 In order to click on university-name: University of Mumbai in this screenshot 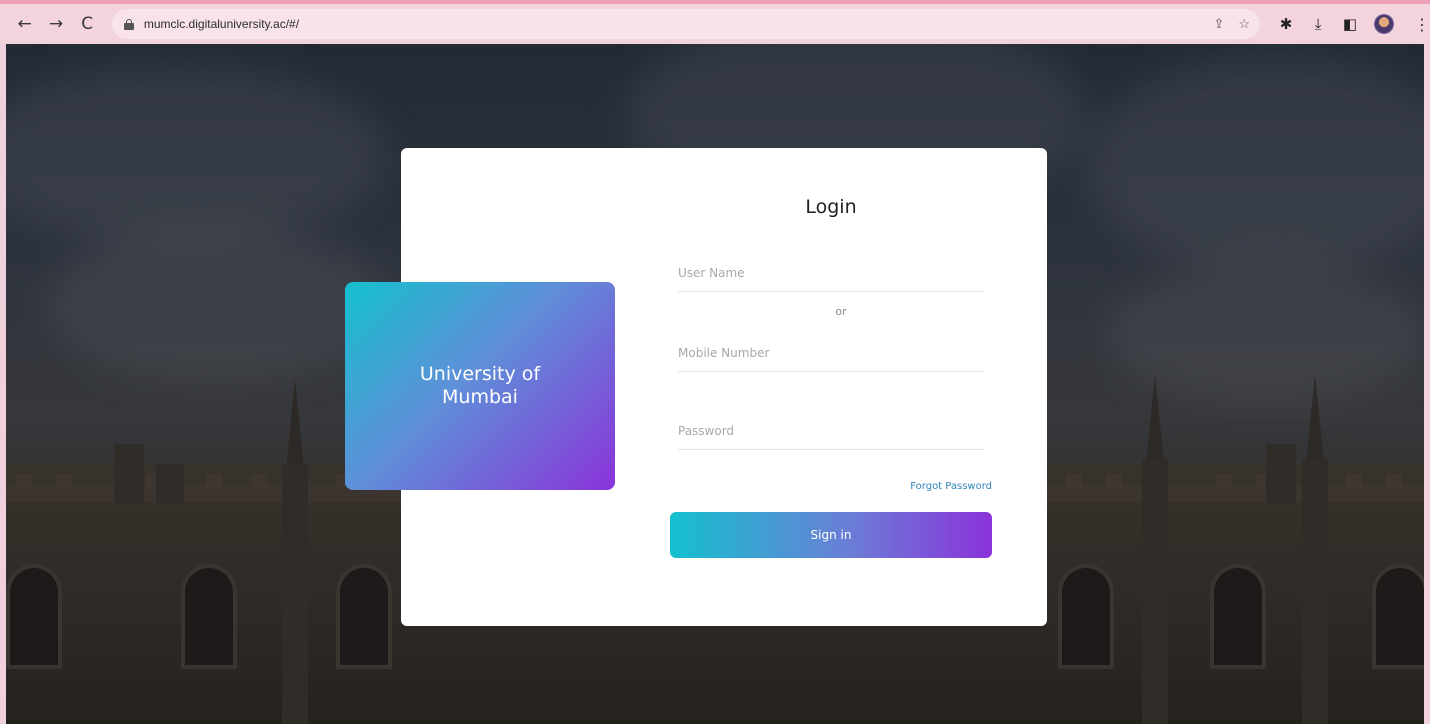, I will do `click(480, 385)`.